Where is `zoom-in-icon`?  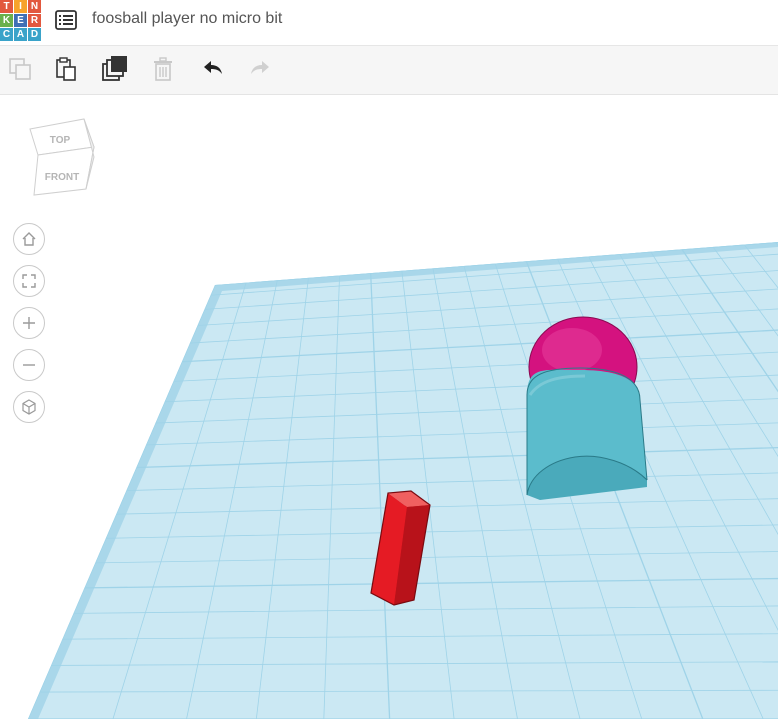
zoom-in-icon is located at coordinates (29, 323).